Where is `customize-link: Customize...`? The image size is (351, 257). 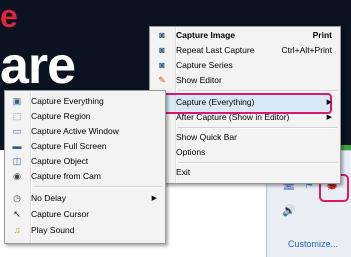
customize-link: Customize... is located at coordinates (313, 244).